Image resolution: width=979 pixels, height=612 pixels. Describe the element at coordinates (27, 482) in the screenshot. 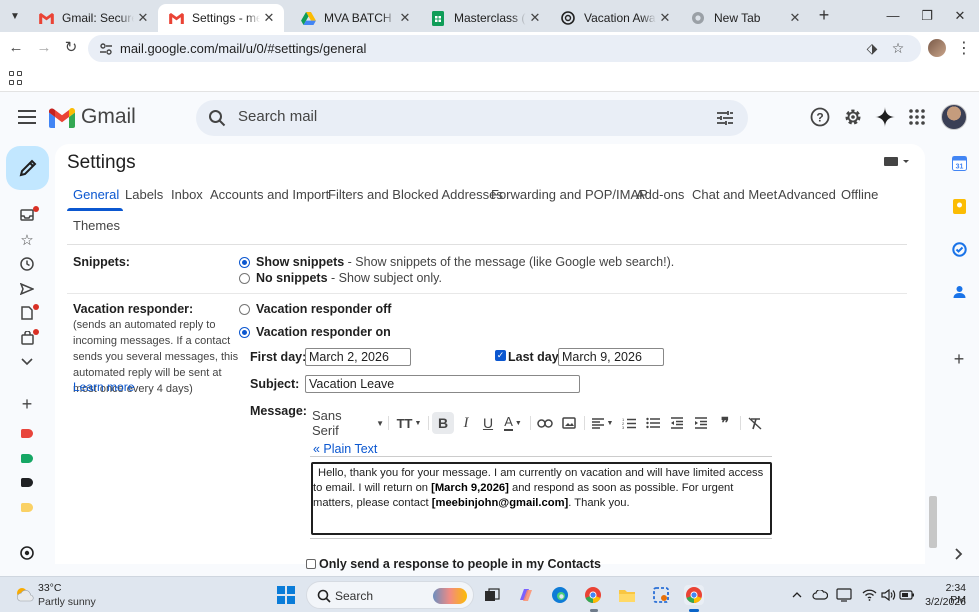

I see `label-black-icon` at that location.